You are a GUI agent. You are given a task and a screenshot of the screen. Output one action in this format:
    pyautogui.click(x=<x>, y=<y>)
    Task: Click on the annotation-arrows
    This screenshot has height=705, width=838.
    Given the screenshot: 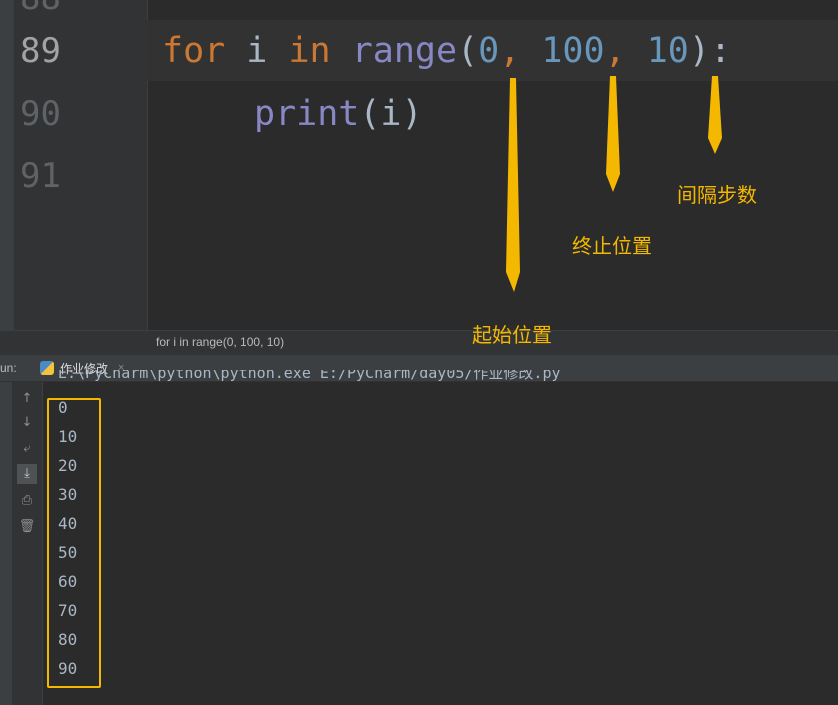 What is the action you would take?
    pyautogui.click(x=614, y=184)
    